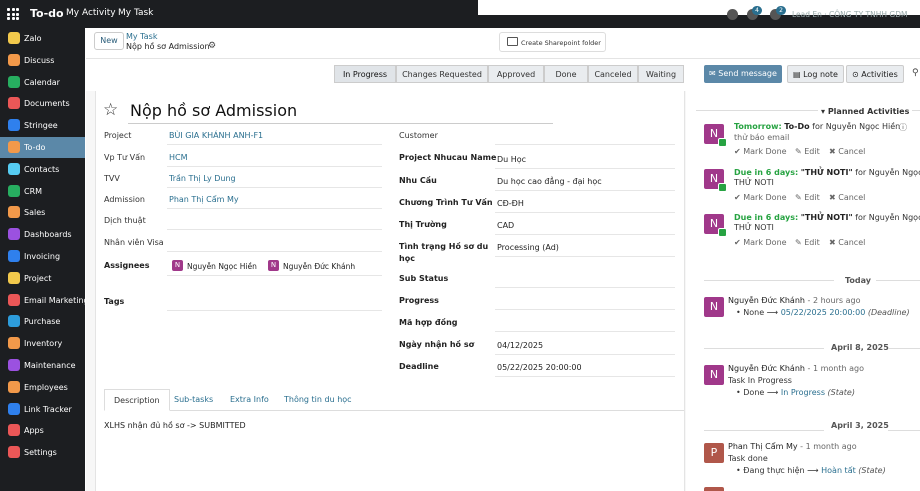 This screenshot has width=920, height=491. I want to click on create-sharepoint-folder-button: Create Sharepoint folder, so click(552, 42).